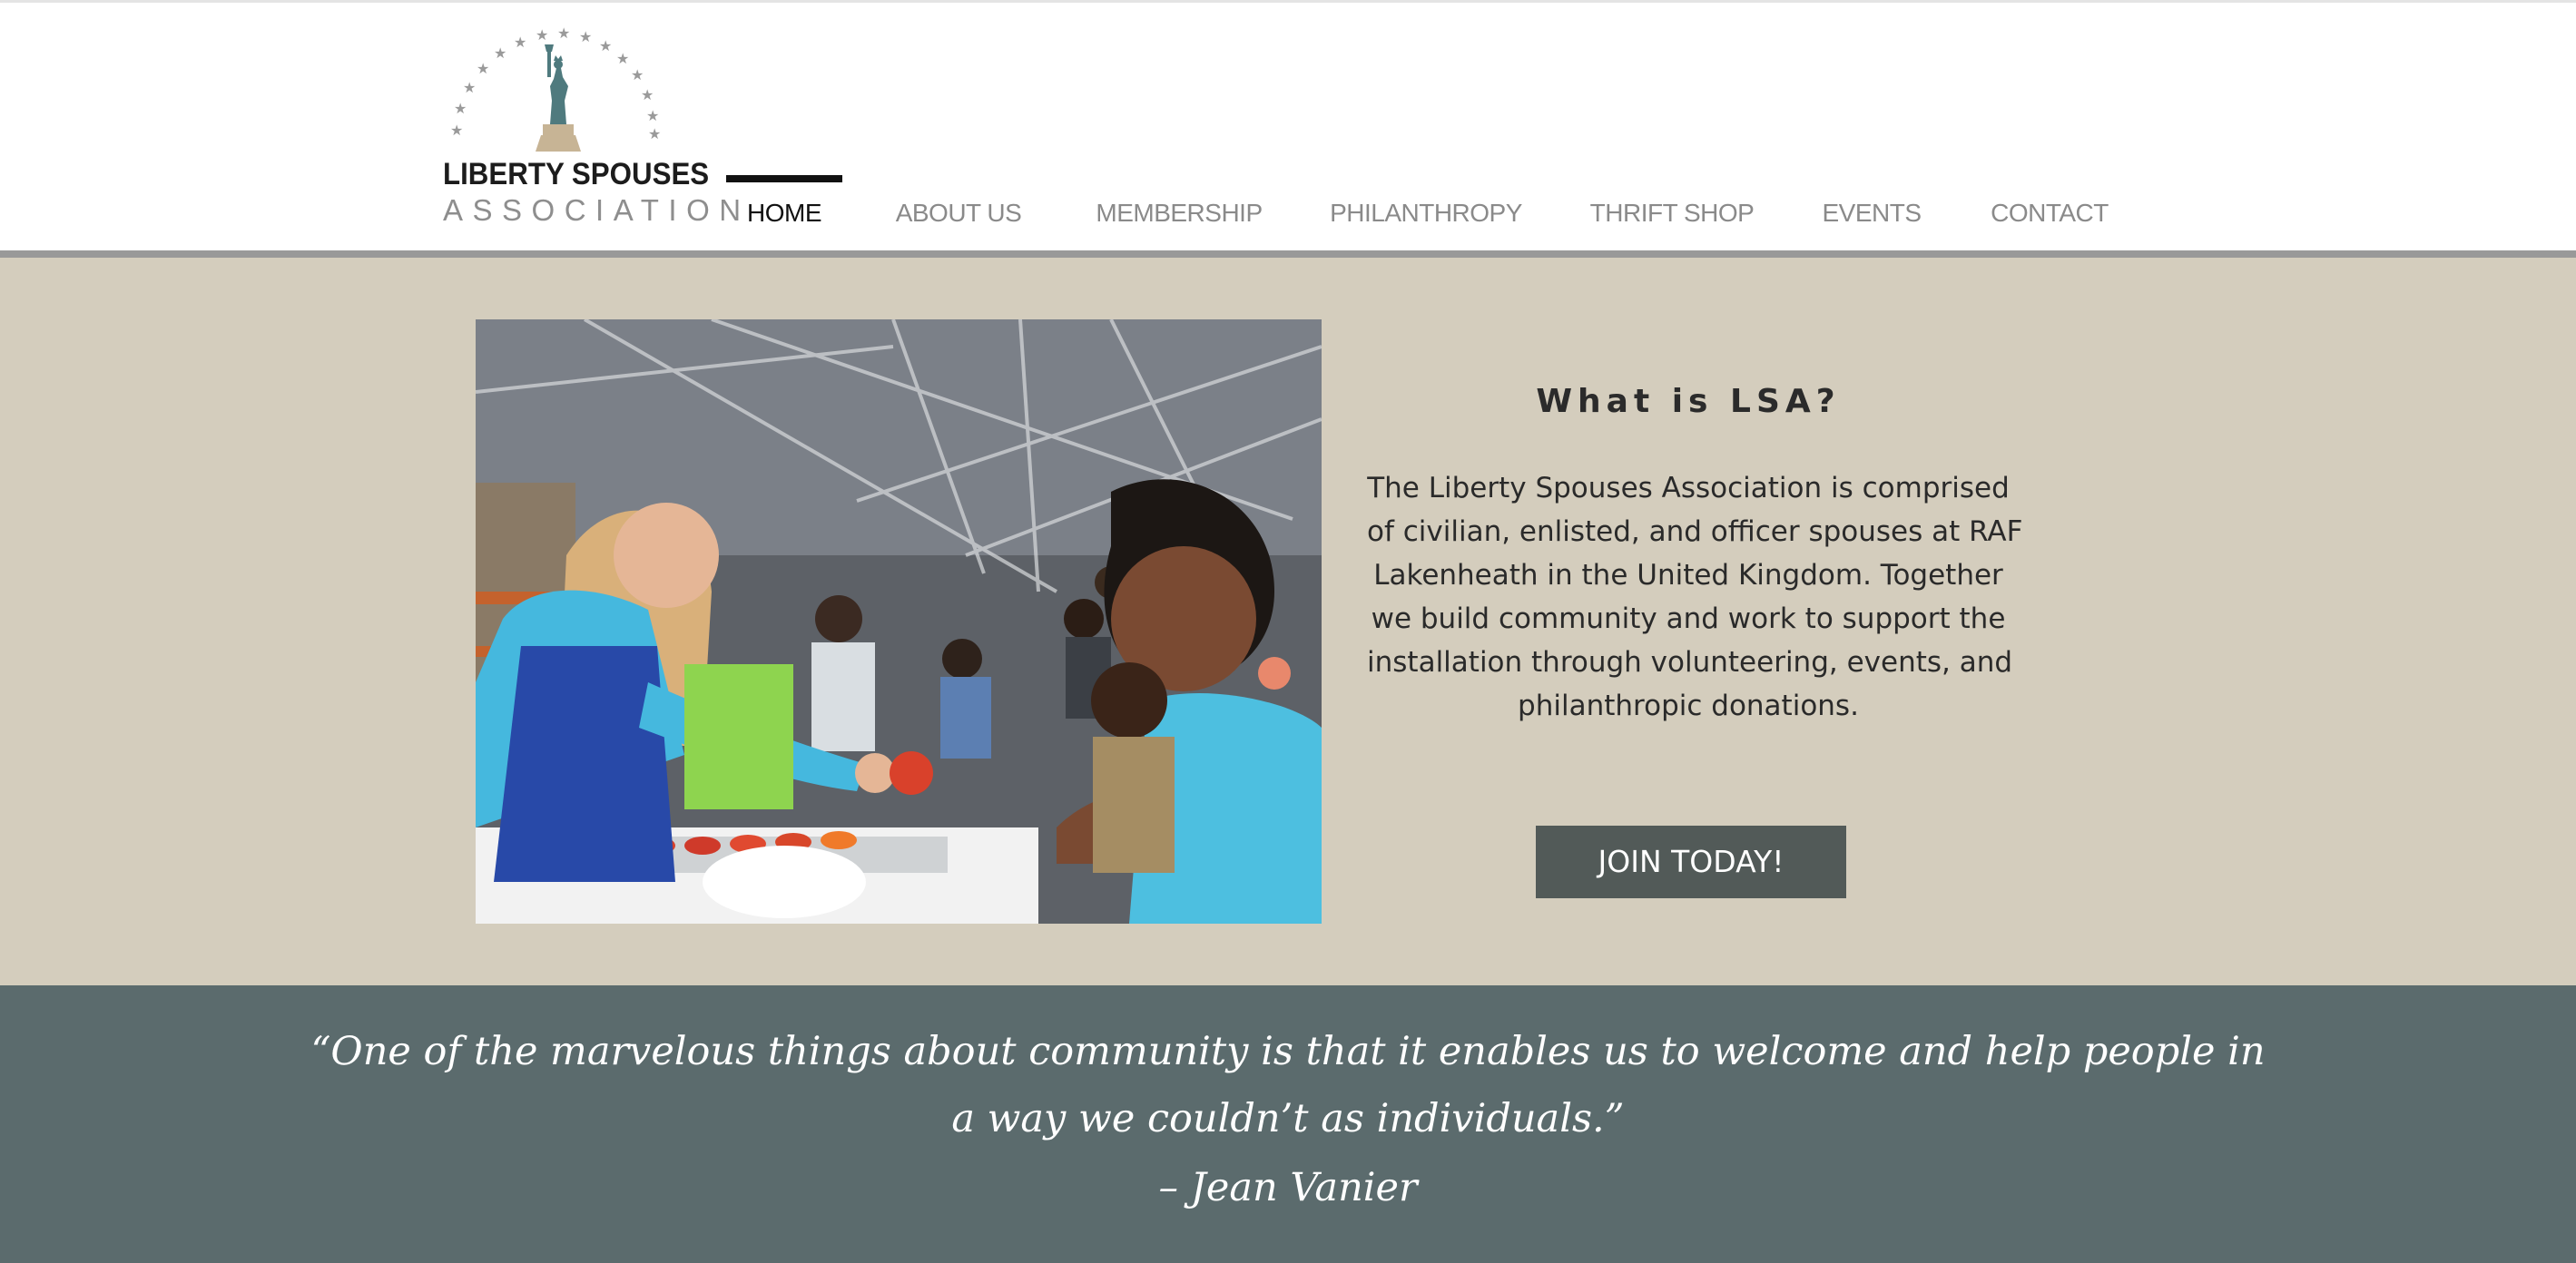  What do you see at coordinates (576, 174) in the screenshot?
I see `logo-title: LIBERTY SPOUSES` at bounding box center [576, 174].